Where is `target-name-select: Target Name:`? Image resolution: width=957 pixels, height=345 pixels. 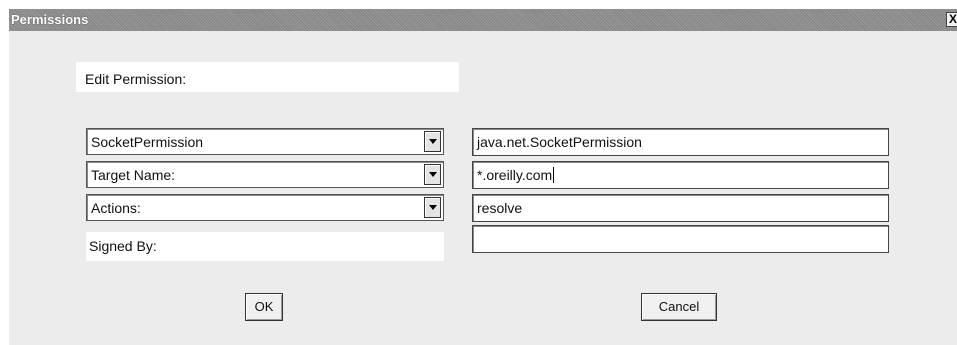 target-name-select: Target Name: is located at coordinates (265, 174).